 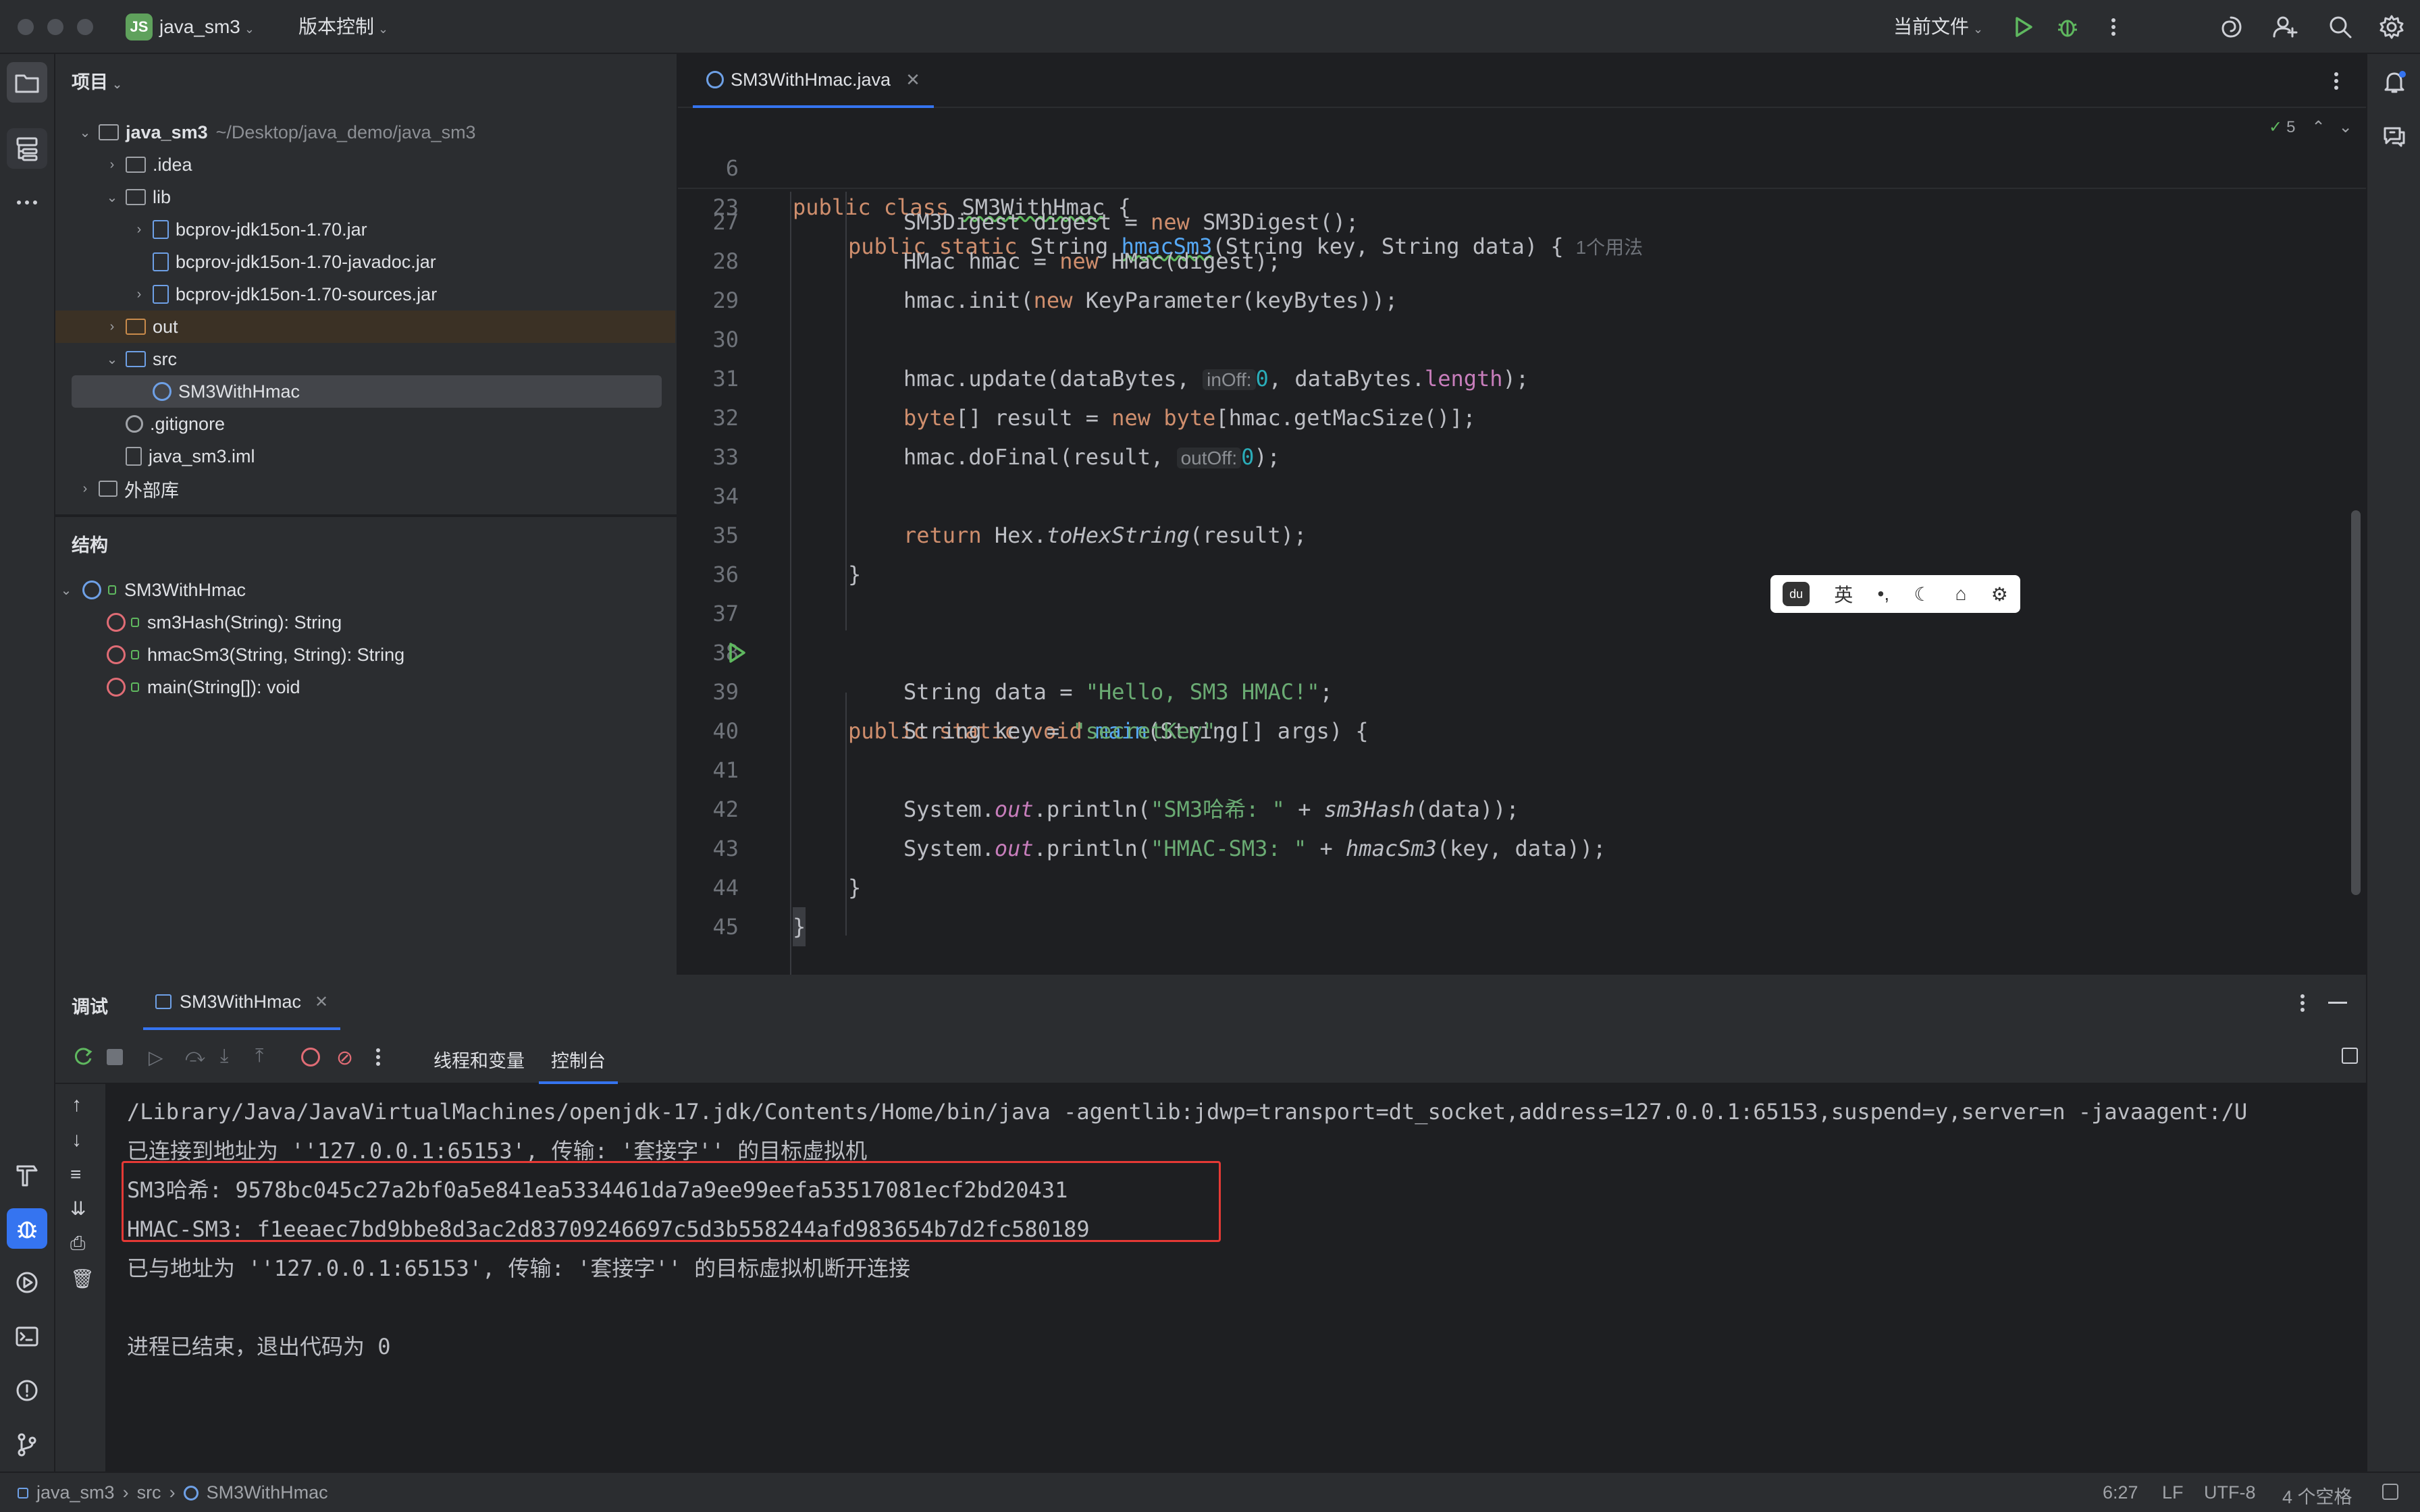 What do you see at coordinates (1515, 164) in the screenshot?
I see `sticky-line: 6 public class SM3WithHmac {` at bounding box center [1515, 164].